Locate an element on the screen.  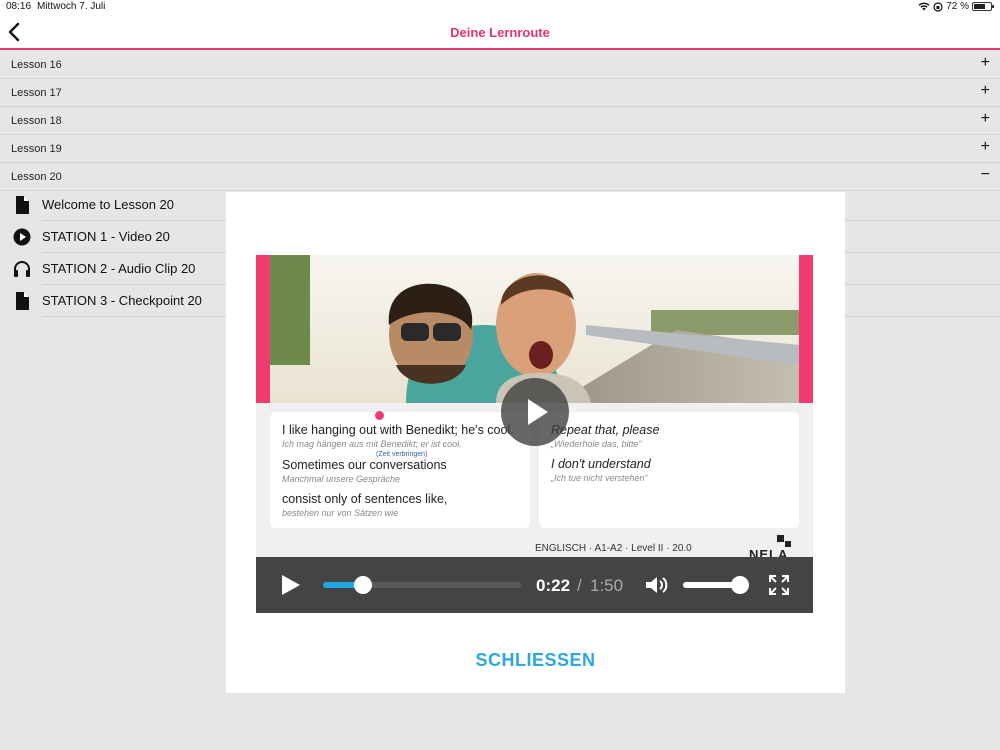
fullscreen-icon is located at coordinates (779, 585).